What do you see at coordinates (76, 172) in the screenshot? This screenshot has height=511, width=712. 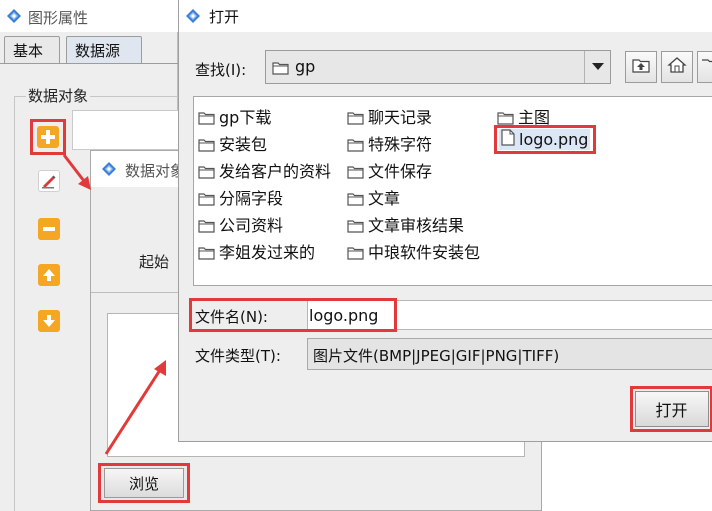 I see `arrow-add-to-dialog` at bounding box center [76, 172].